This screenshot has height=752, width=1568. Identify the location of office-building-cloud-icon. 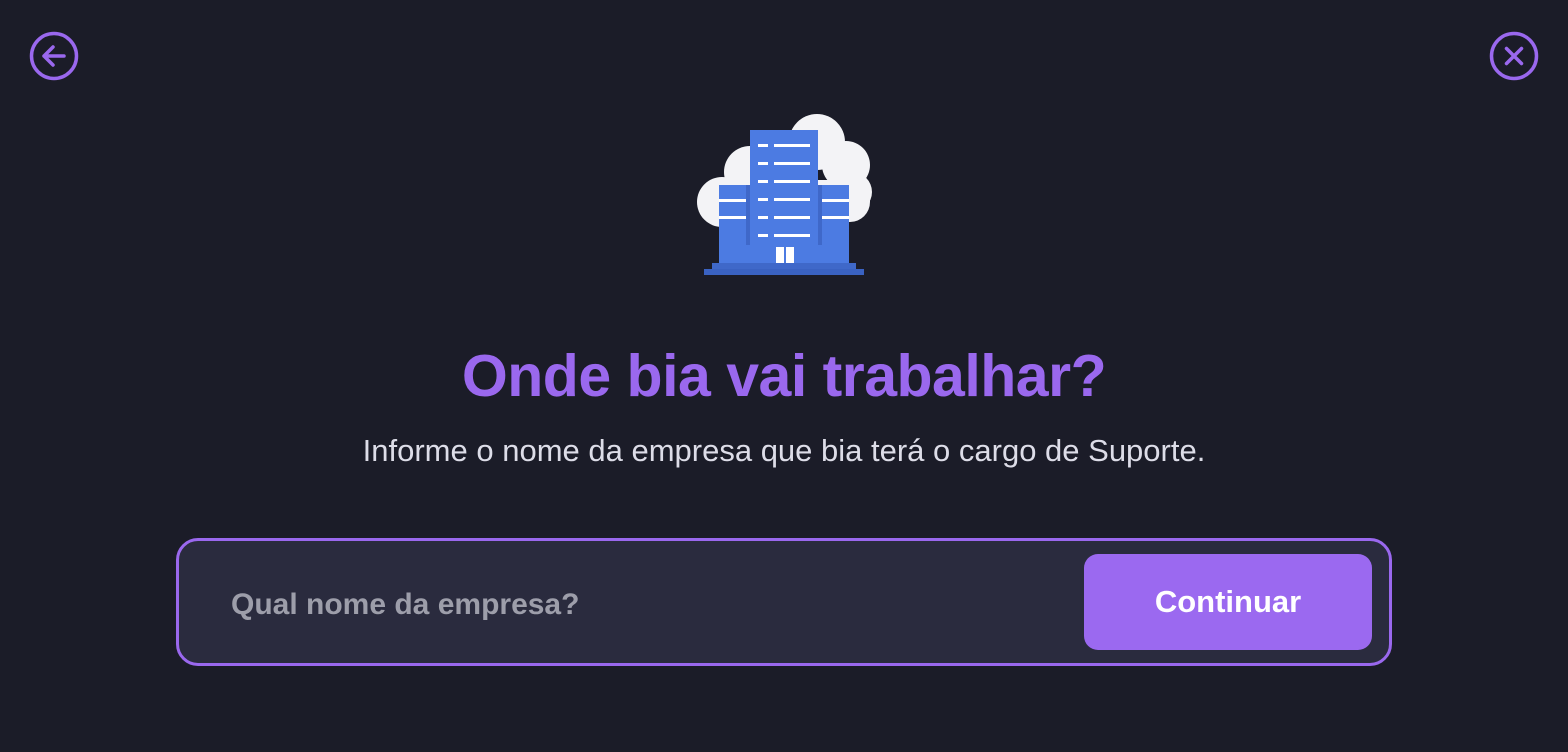
(784, 194).